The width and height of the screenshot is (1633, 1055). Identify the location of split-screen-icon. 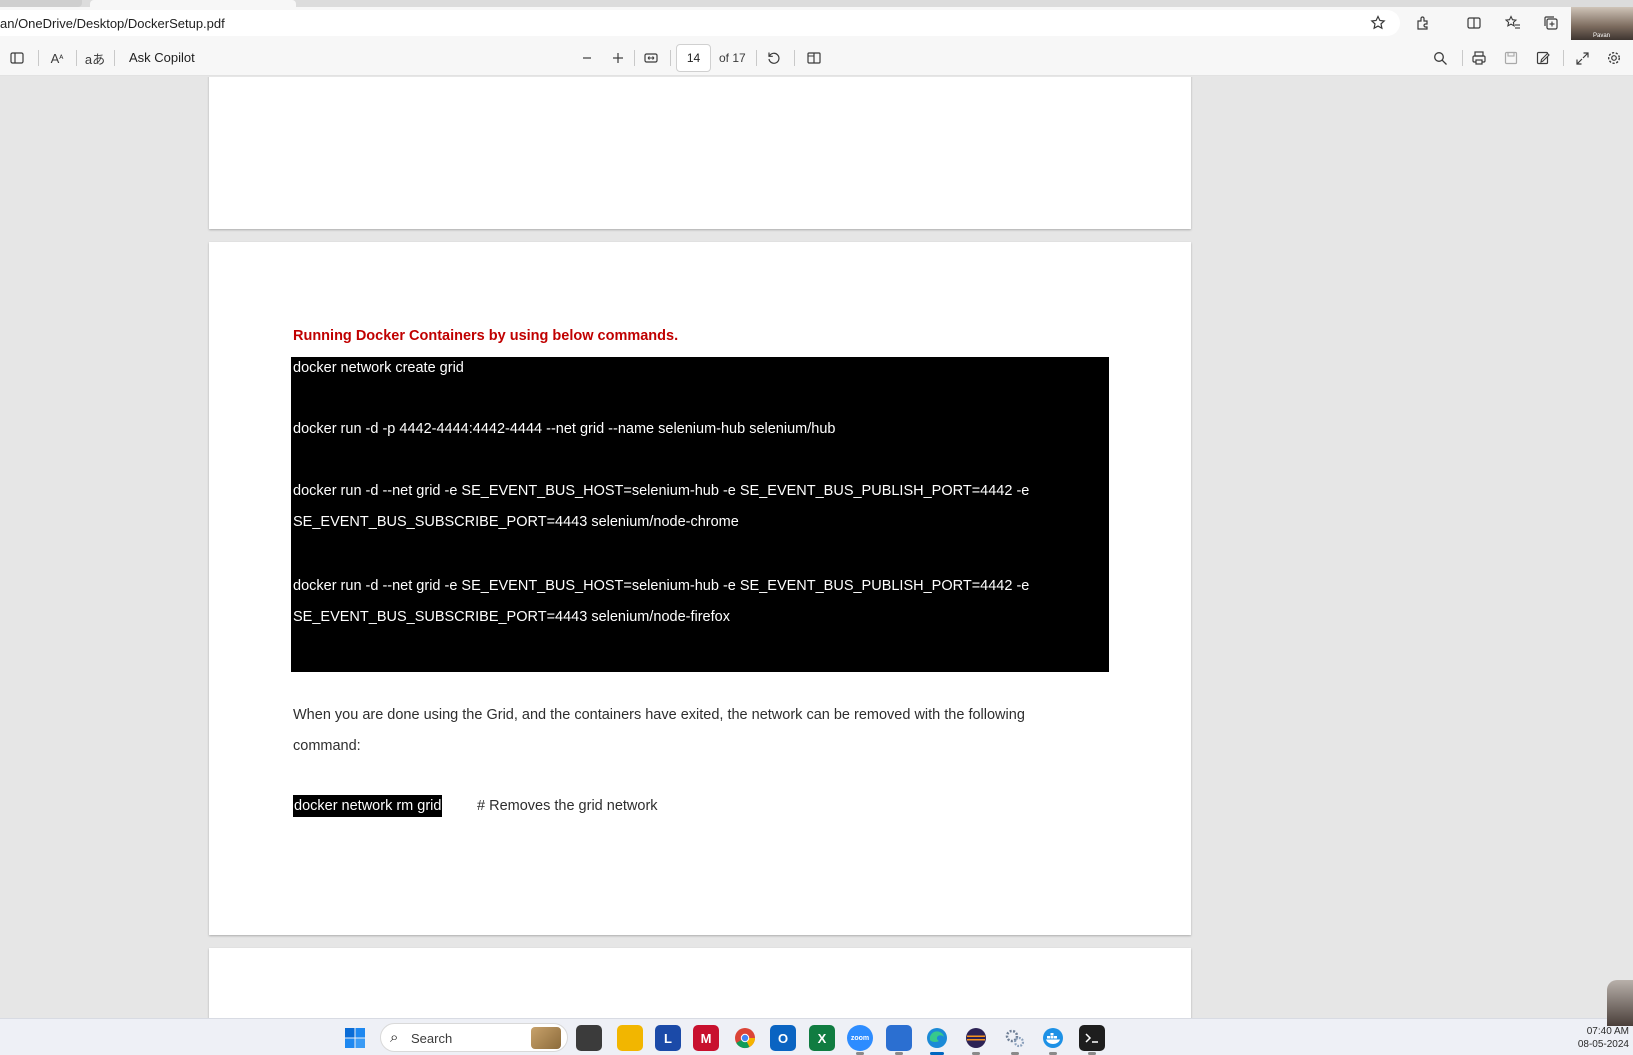
(1474, 23).